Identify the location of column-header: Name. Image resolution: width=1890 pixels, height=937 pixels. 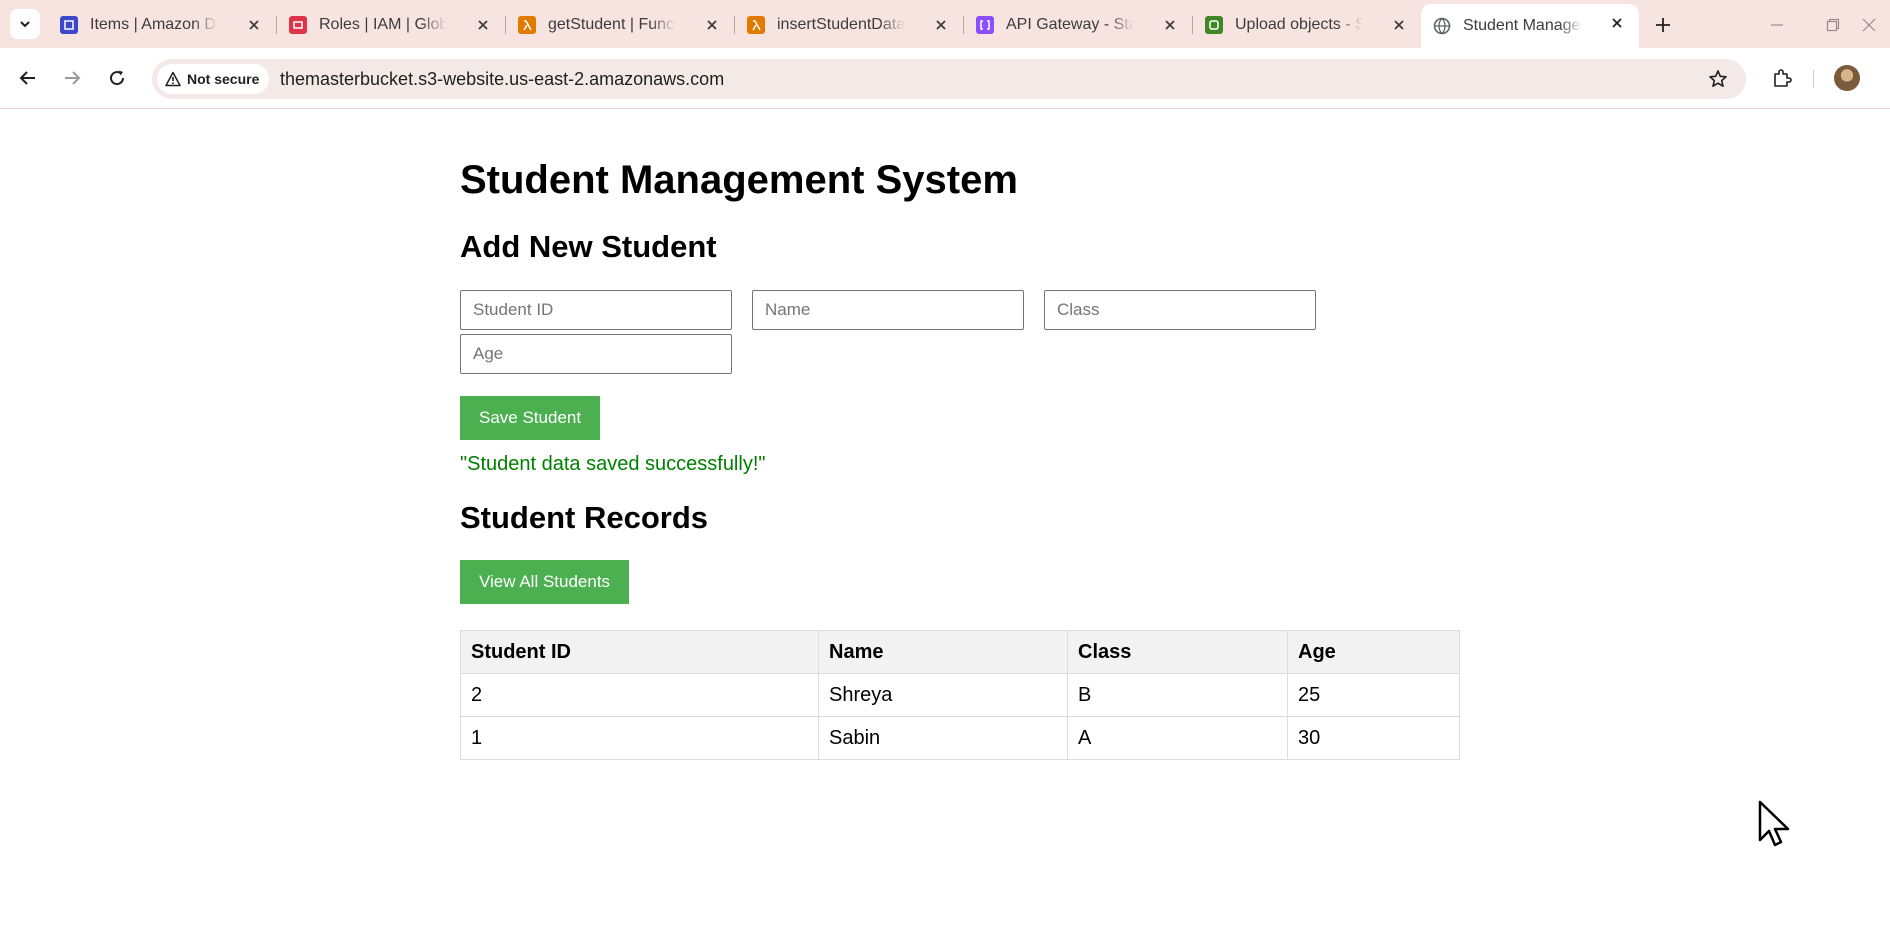
(943, 652).